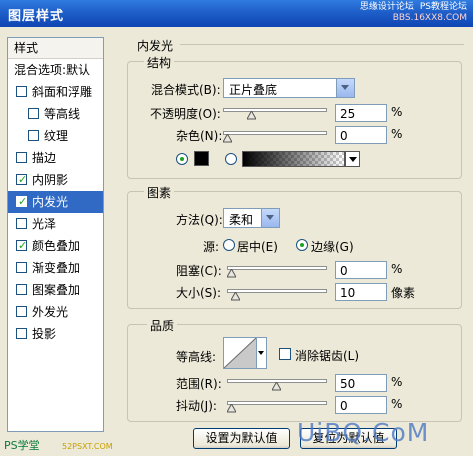 This screenshot has height=456, width=473. What do you see at coordinates (327, 355) in the screenshot?
I see `antialias-label: 消除锯齿(L)` at bounding box center [327, 355].